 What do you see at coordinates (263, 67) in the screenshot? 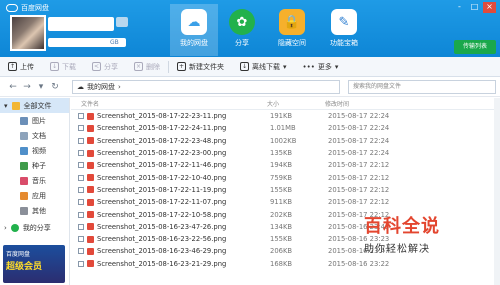
I see `offline-download-button: ↓ 离线下载 ▾` at bounding box center [263, 67].